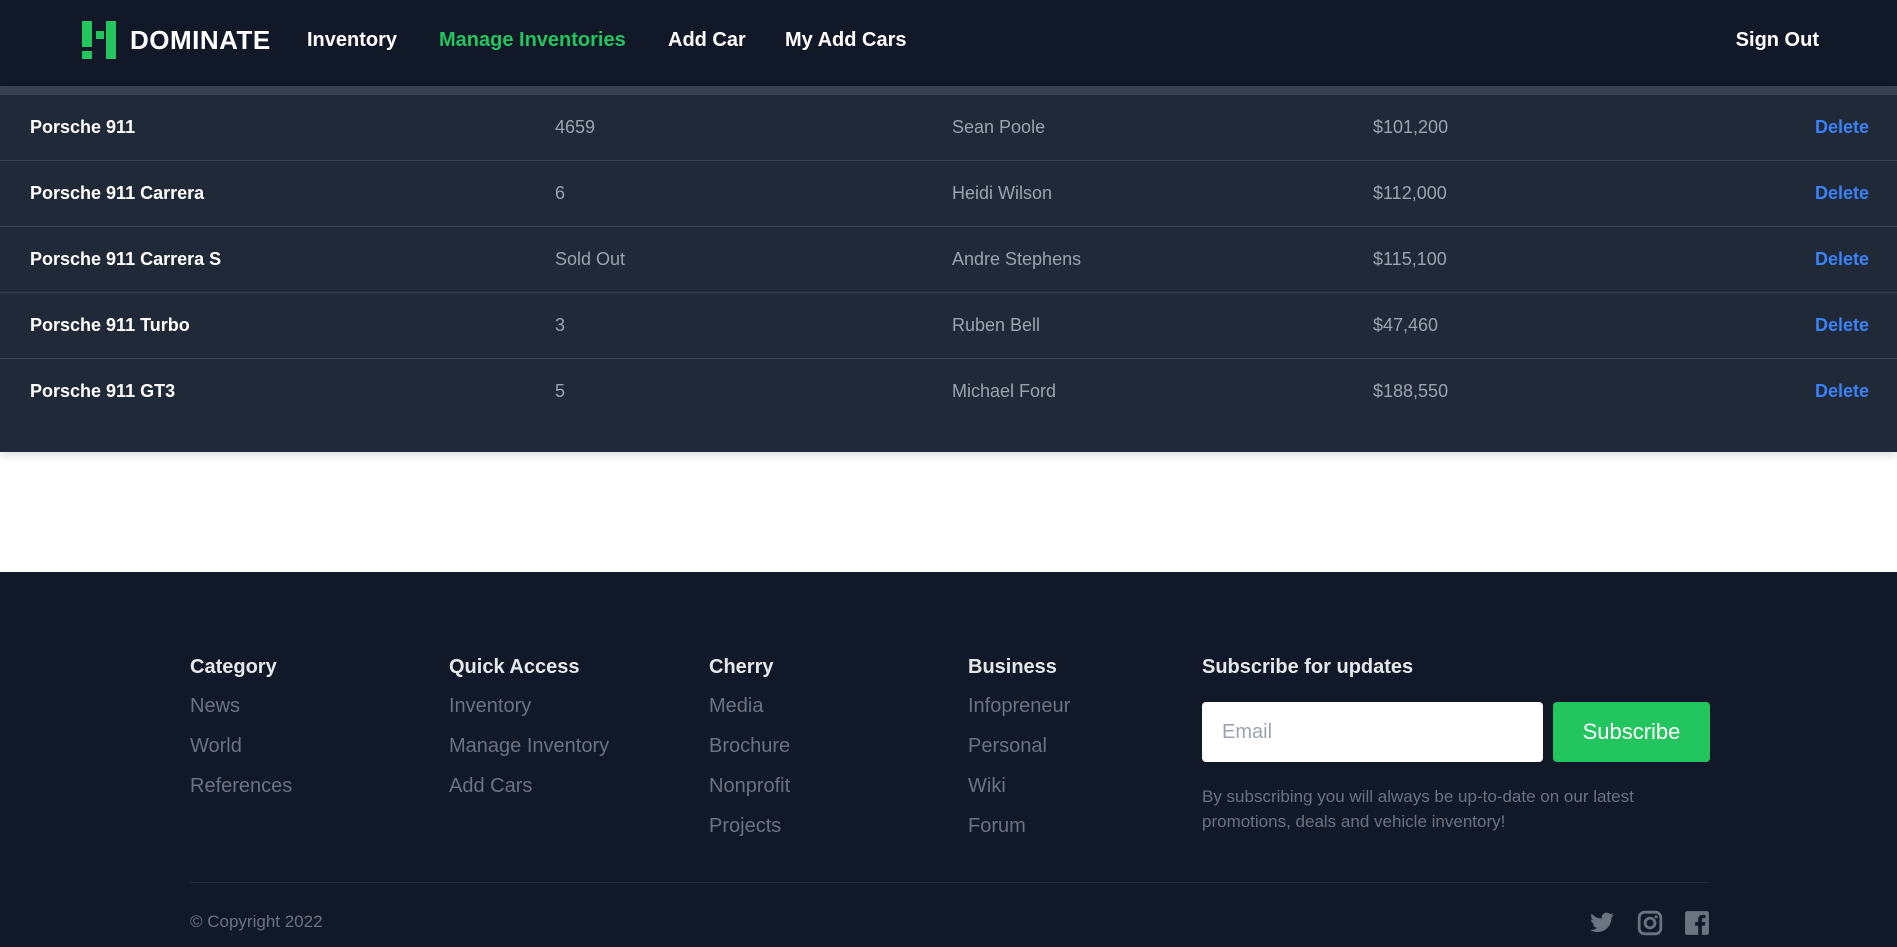 This screenshot has height=947, width=1897. I want to click on nav-manage-inventories: Manage Inventories, so click(532, 40).